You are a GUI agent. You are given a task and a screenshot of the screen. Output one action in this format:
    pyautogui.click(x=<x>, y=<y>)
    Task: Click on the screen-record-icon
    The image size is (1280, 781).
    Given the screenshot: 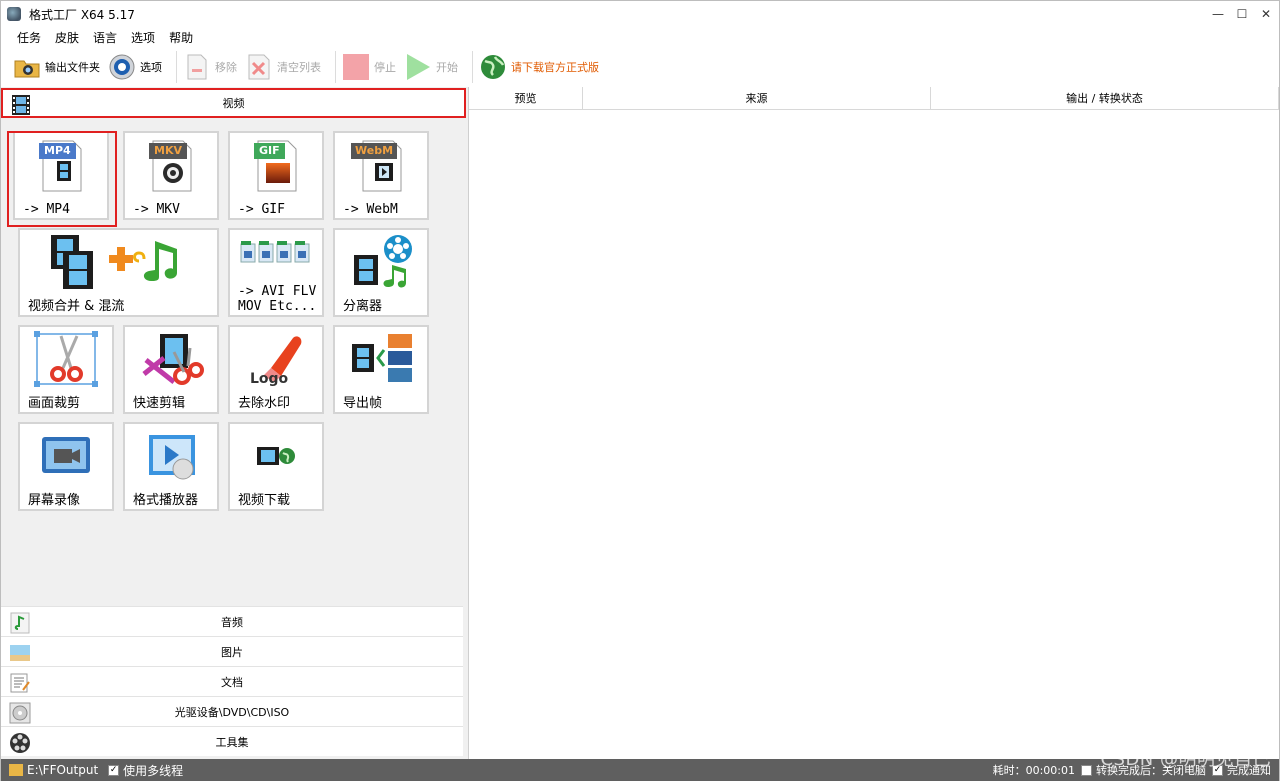 What is the action you would take?
    pyautogui.click(x=66, y=456)
    